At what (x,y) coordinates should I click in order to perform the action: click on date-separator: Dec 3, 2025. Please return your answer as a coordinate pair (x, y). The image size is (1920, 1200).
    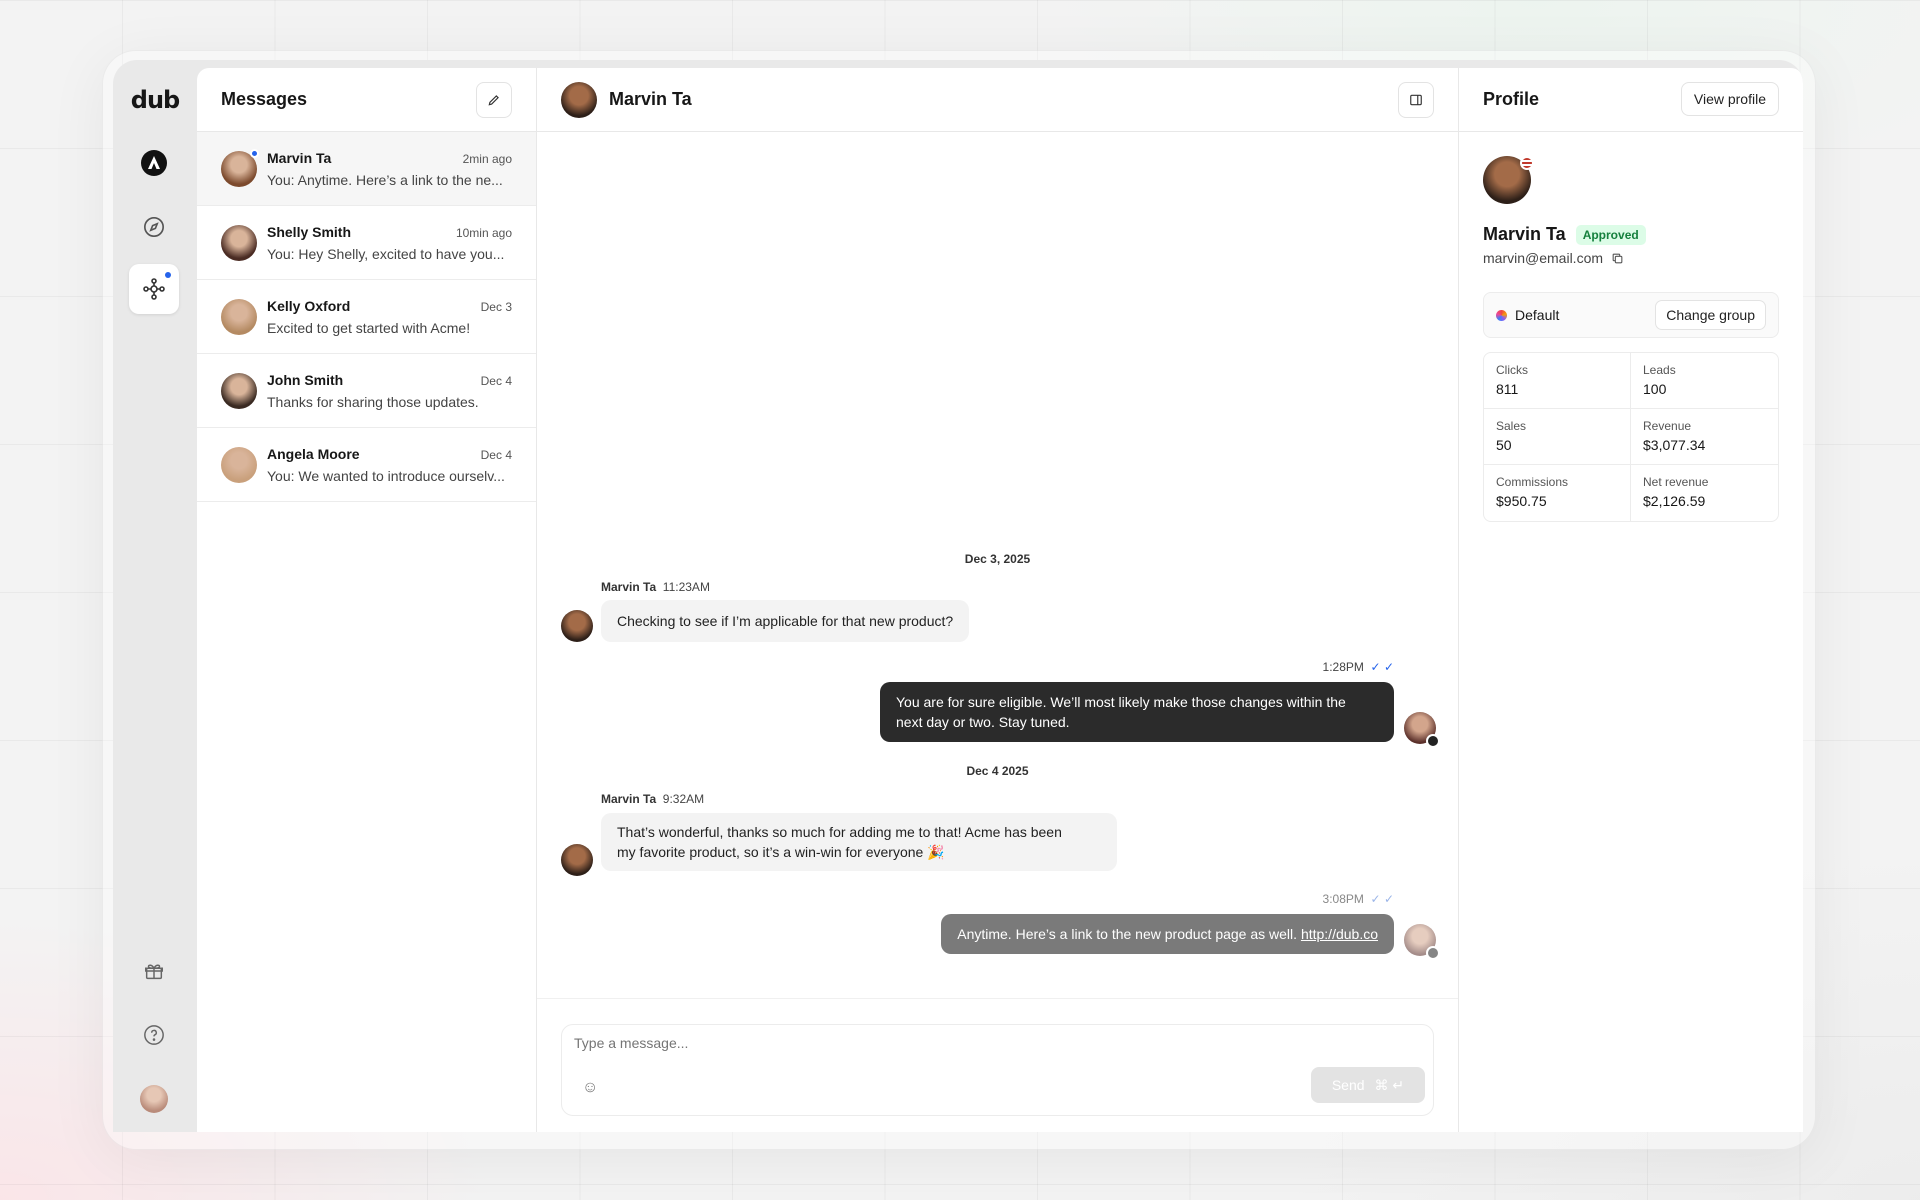
    Looking at the image, I should click on (997, 559).